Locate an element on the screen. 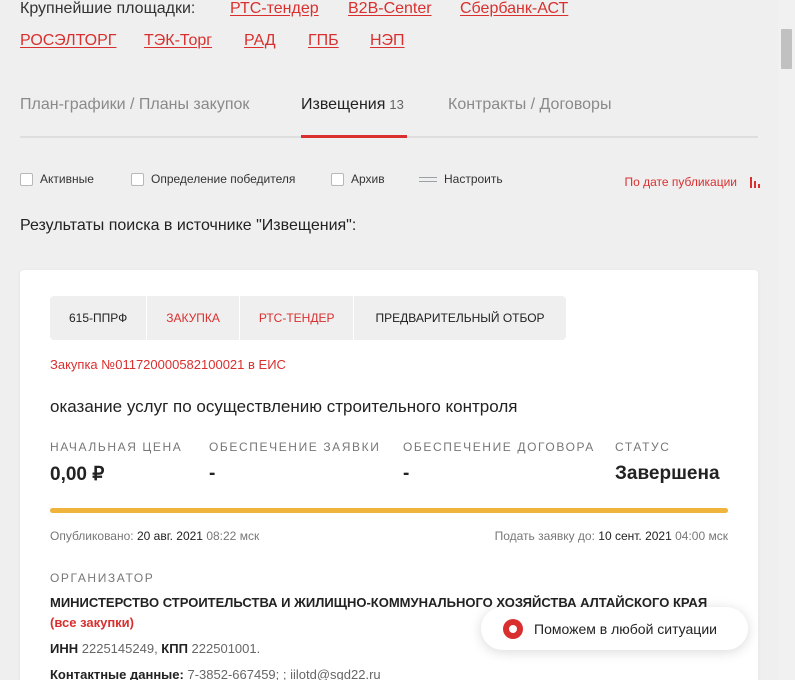 This screenshot has height=680, width=795. tab-label: Контракты / Договоры is located at coordinates (530, 104).